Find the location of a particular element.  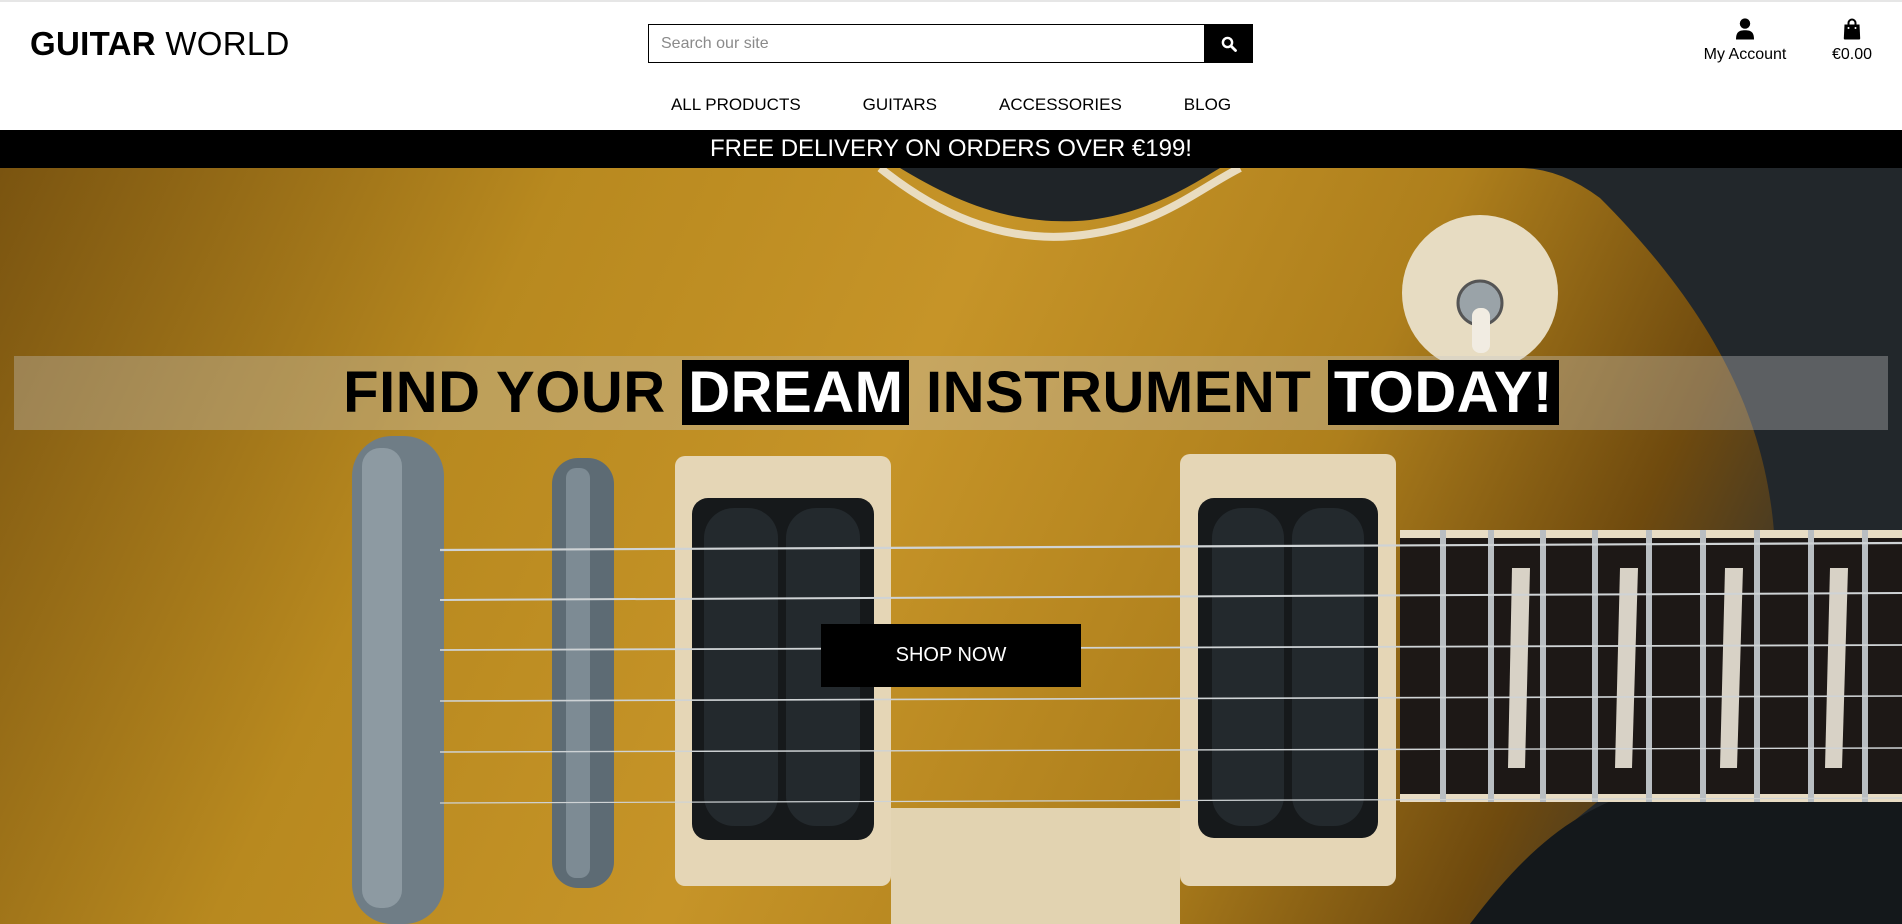

nav-item-accessories: ACCESSORIES is located at coordinates (1060, 105).